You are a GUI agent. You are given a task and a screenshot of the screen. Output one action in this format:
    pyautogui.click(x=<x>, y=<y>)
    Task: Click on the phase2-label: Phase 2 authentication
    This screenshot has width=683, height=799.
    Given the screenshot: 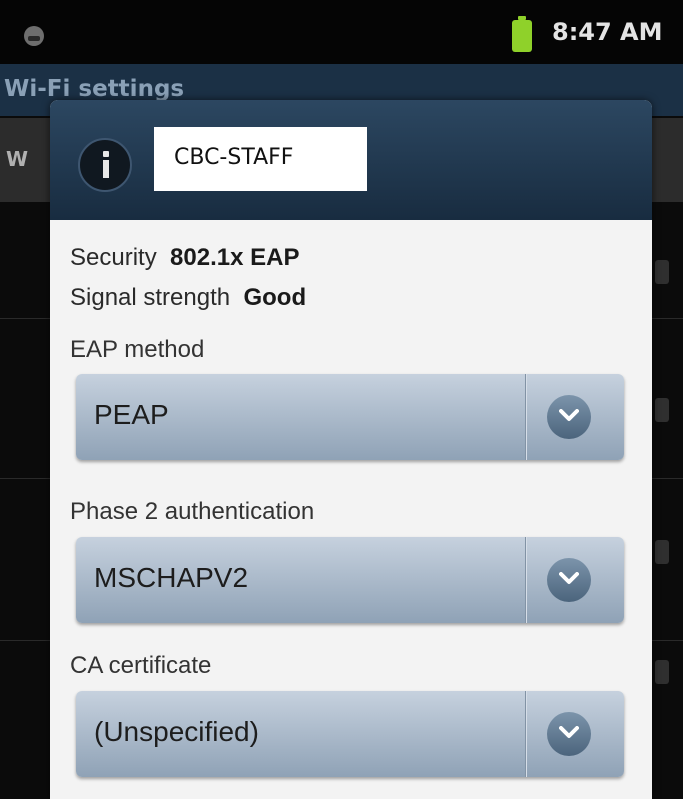 What is the action you would take?
    pyautogui.click(x=192, y=511)
    